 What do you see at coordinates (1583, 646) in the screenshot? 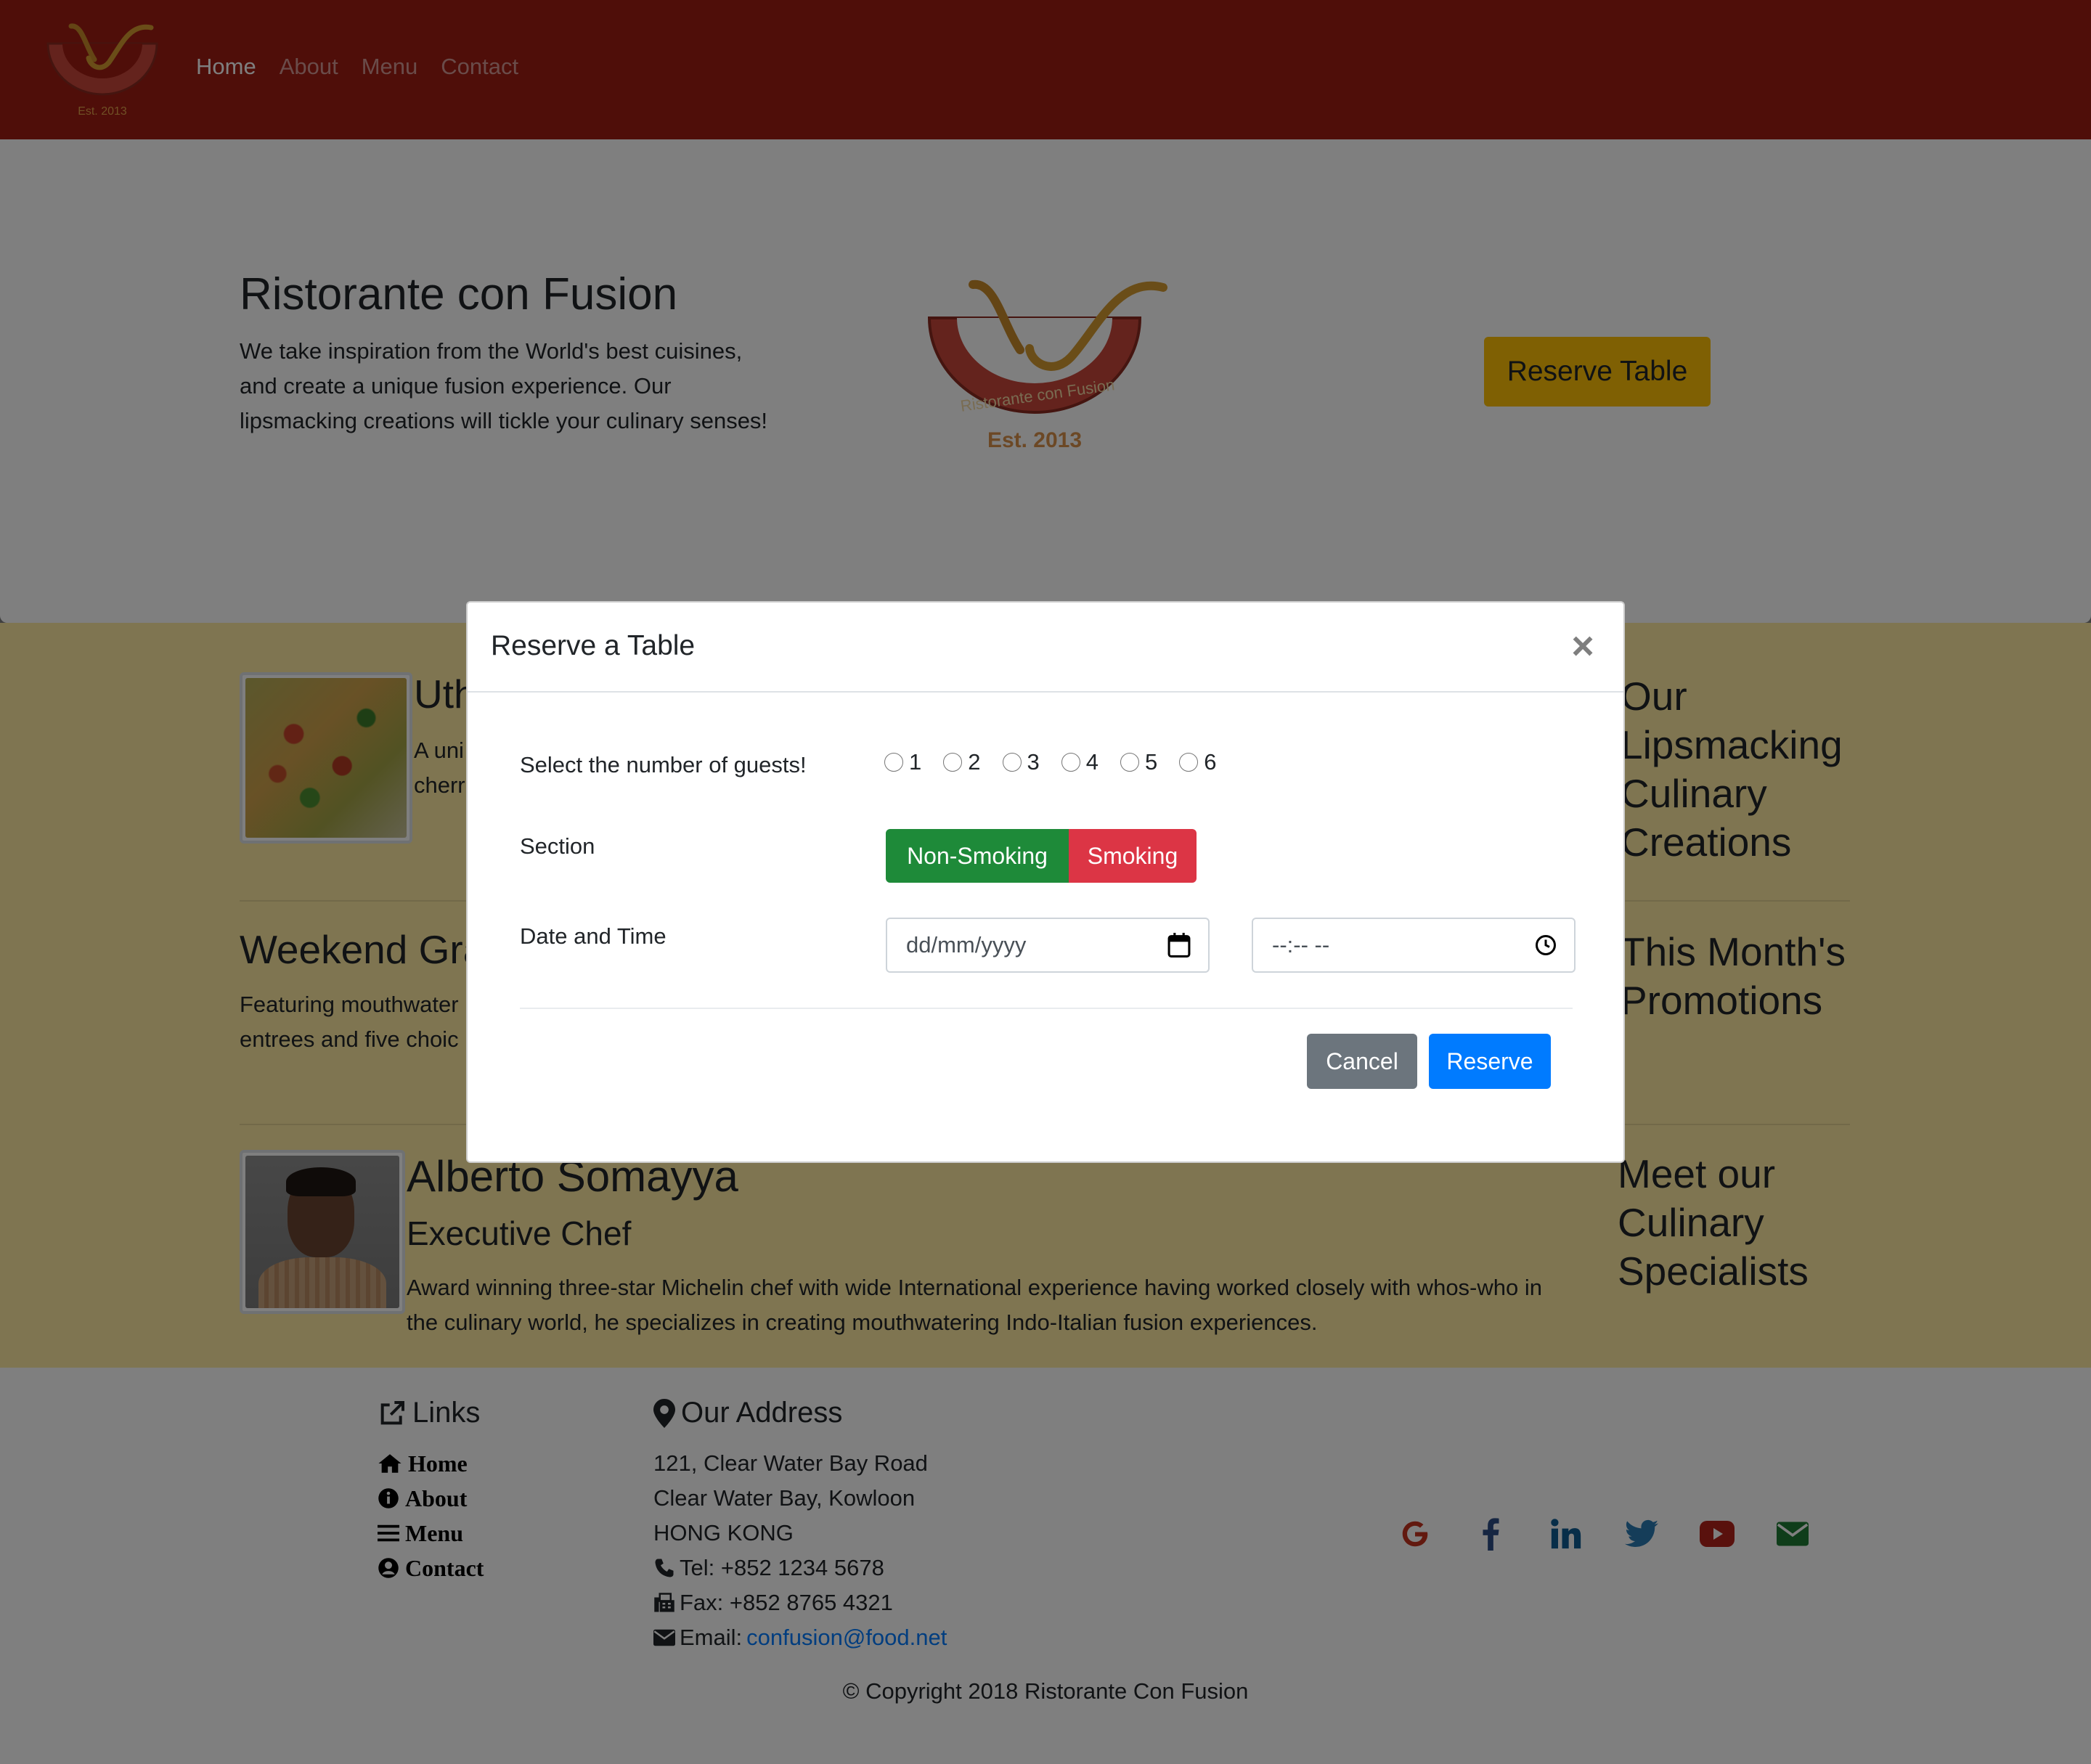
I see `close-icon: ×` at bounding box center [1583, 646].